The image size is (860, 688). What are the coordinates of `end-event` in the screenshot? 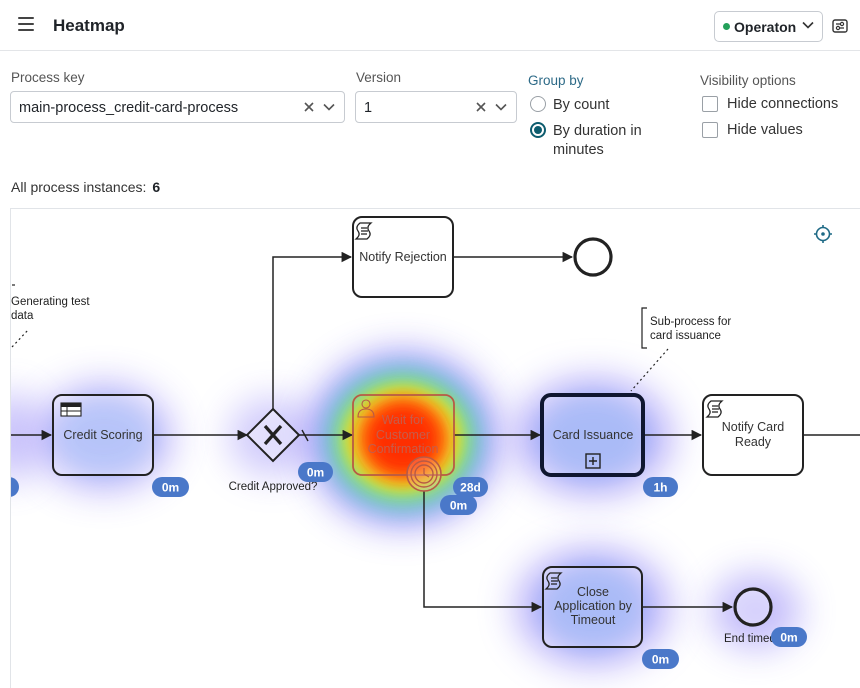 It's located at (593, 257).